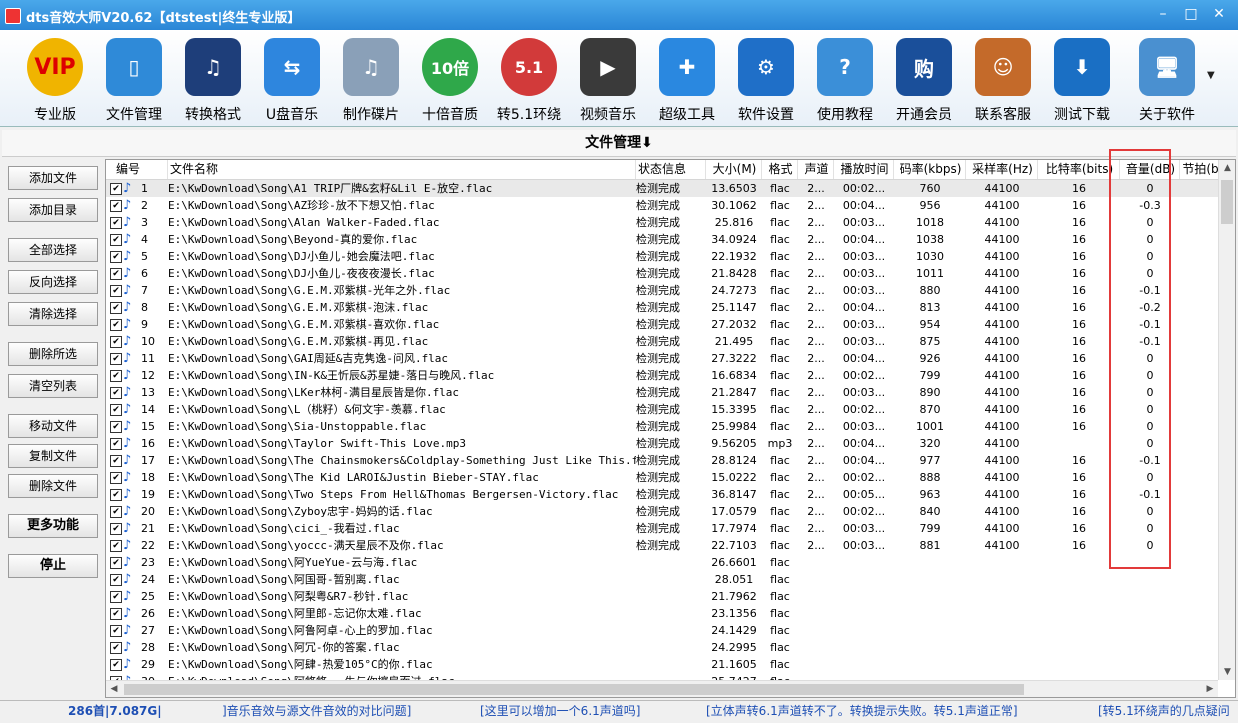 The image size is (1238, 723). What do you see at coordinates (53, 526) in the screenshot?
I see `side-button-10: 更多功能` at bounding box center [53, 526].